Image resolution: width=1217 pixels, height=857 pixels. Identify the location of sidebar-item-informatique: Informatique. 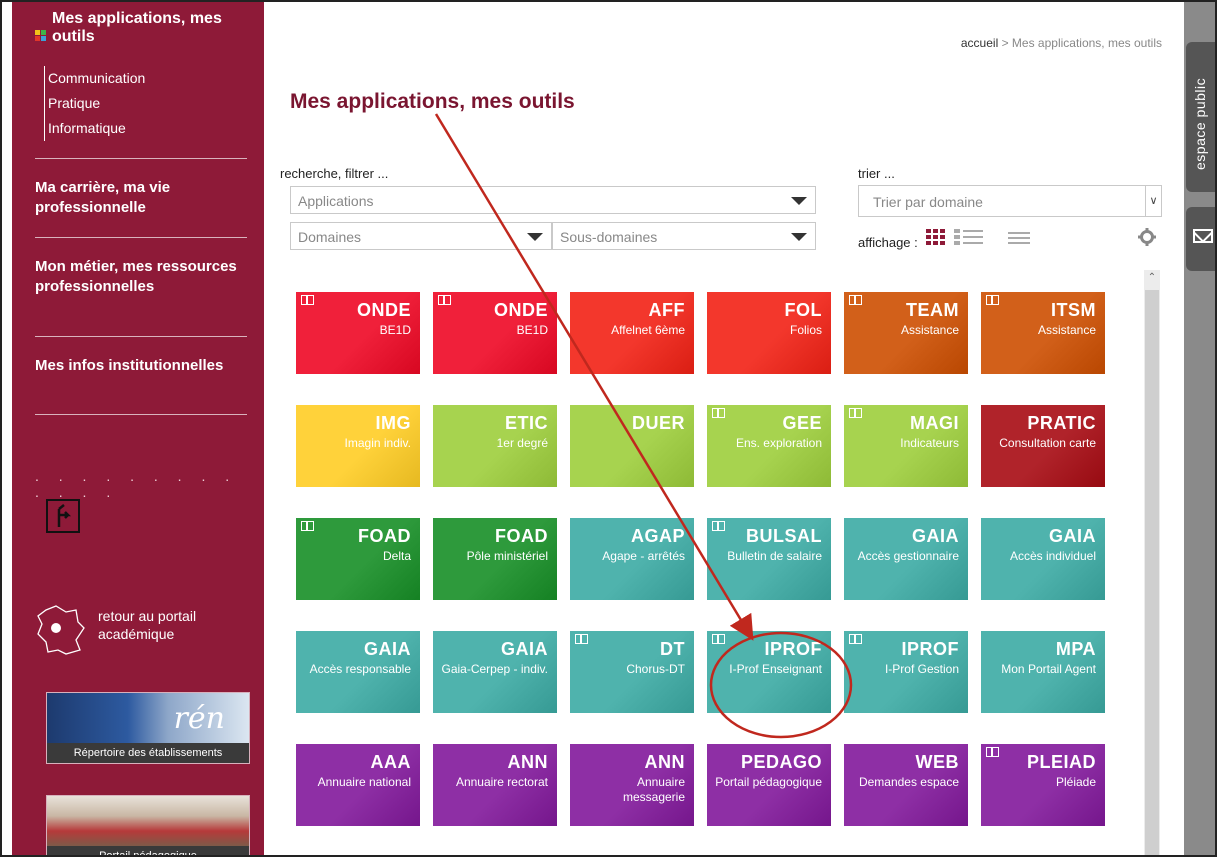
(96, 128).